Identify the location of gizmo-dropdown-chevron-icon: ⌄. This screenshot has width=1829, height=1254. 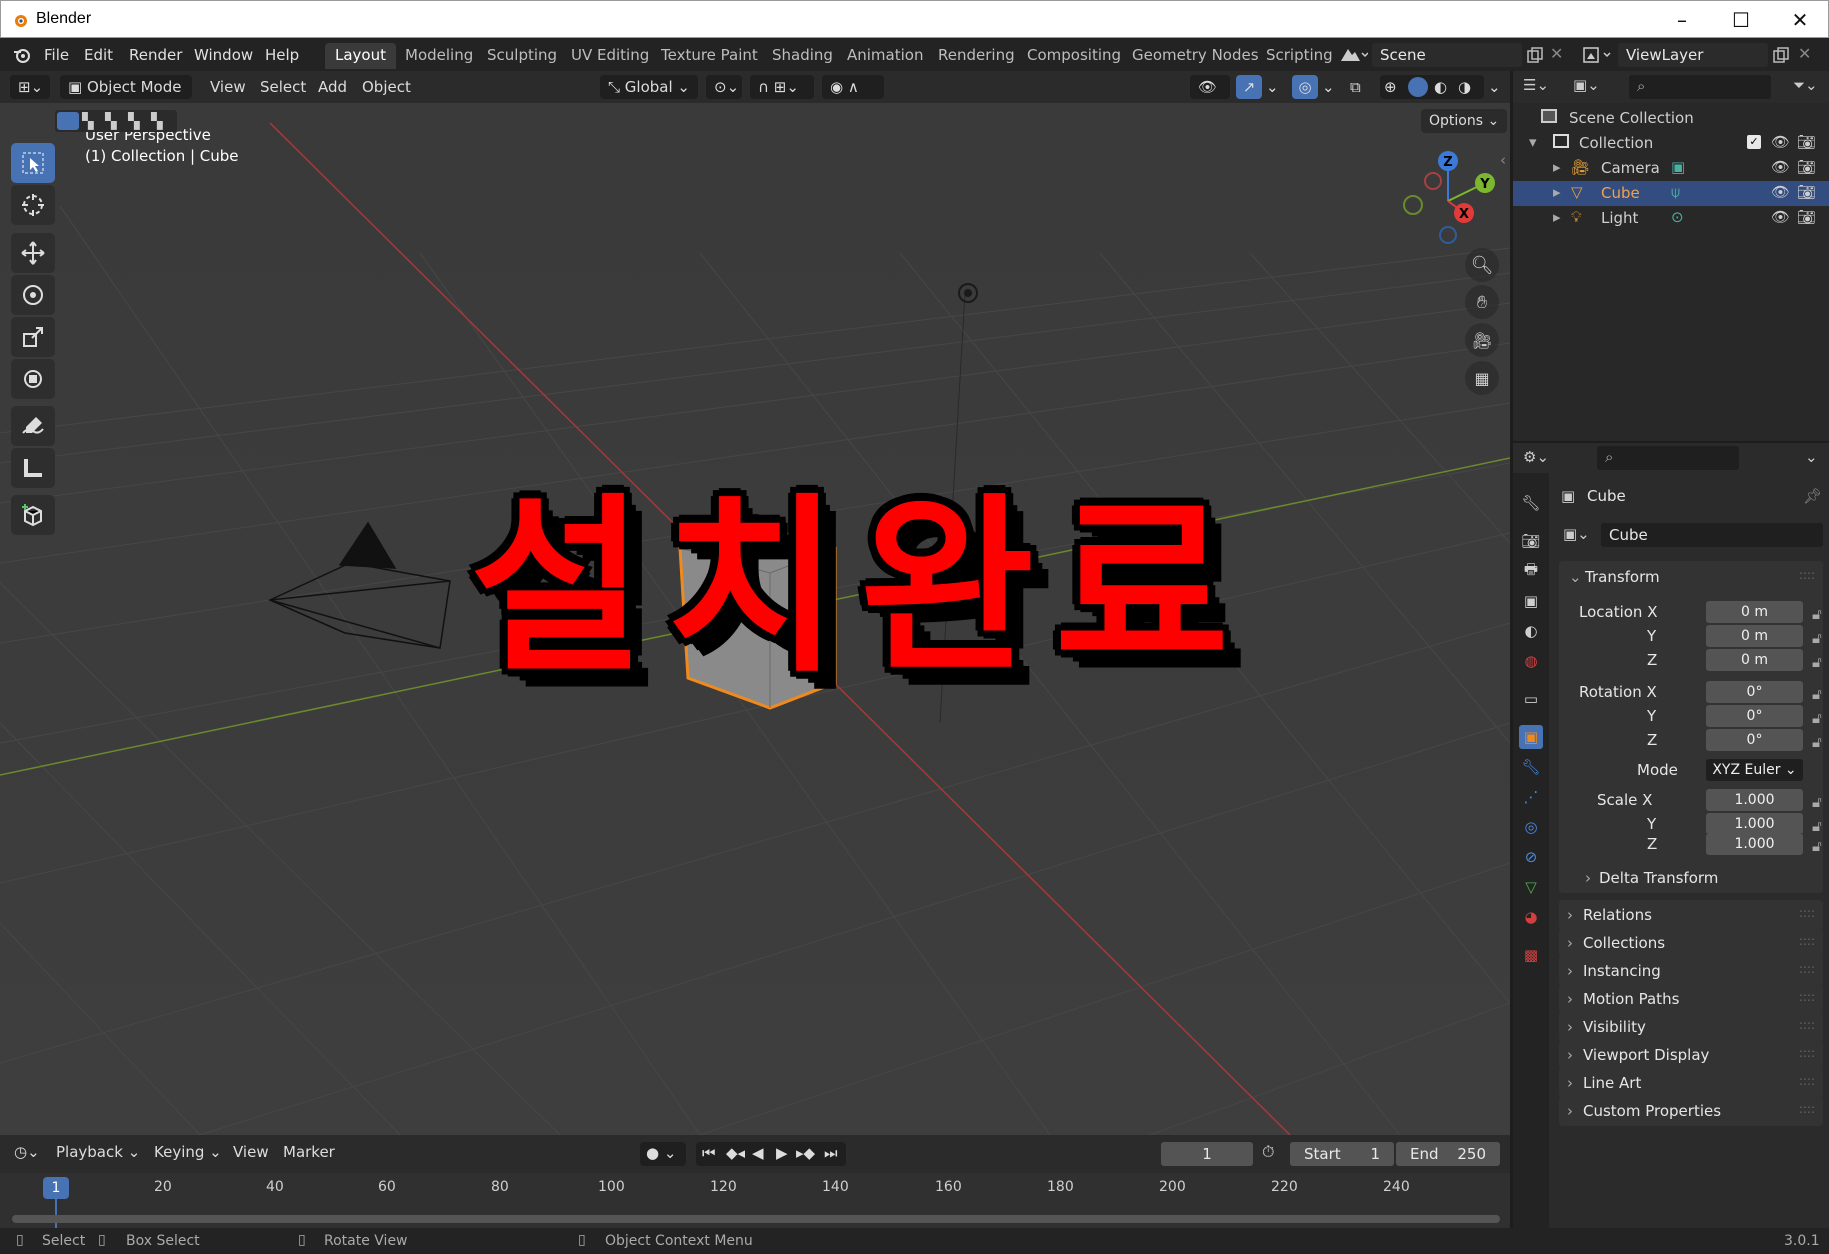
(1272, 87).